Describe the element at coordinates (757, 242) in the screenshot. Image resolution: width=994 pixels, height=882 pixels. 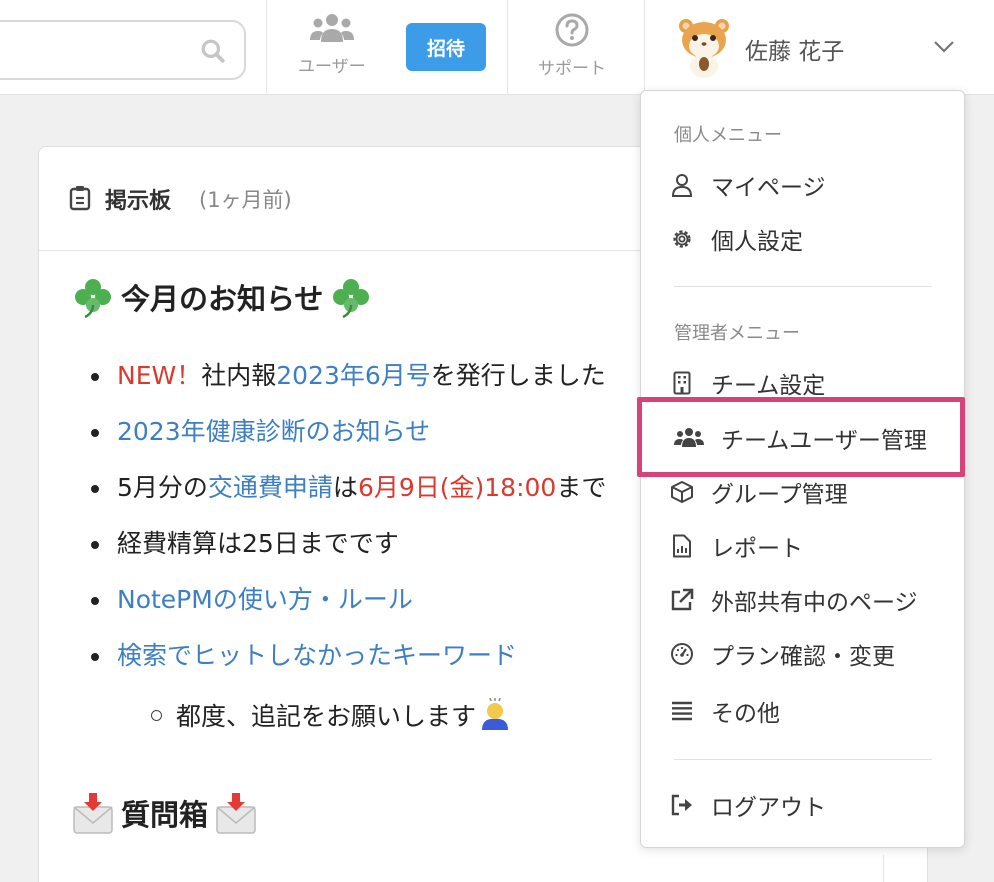
I see `menu-item-label: 個人設定` at that location.